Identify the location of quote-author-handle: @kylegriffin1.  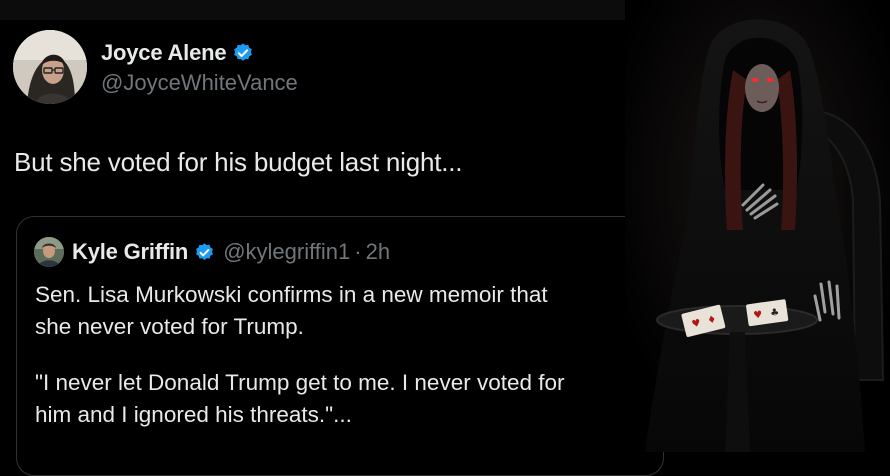
(286, 252).